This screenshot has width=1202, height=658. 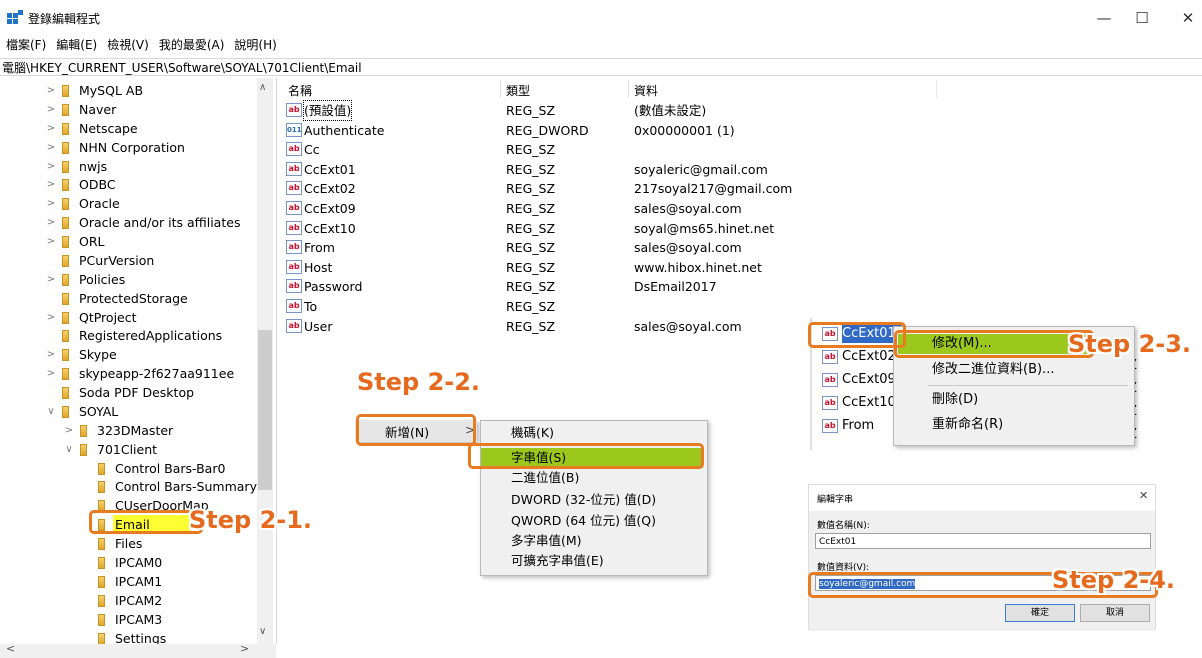 I want to click on tree-item: Control Bars-Summary, so click(x=128, y=486).